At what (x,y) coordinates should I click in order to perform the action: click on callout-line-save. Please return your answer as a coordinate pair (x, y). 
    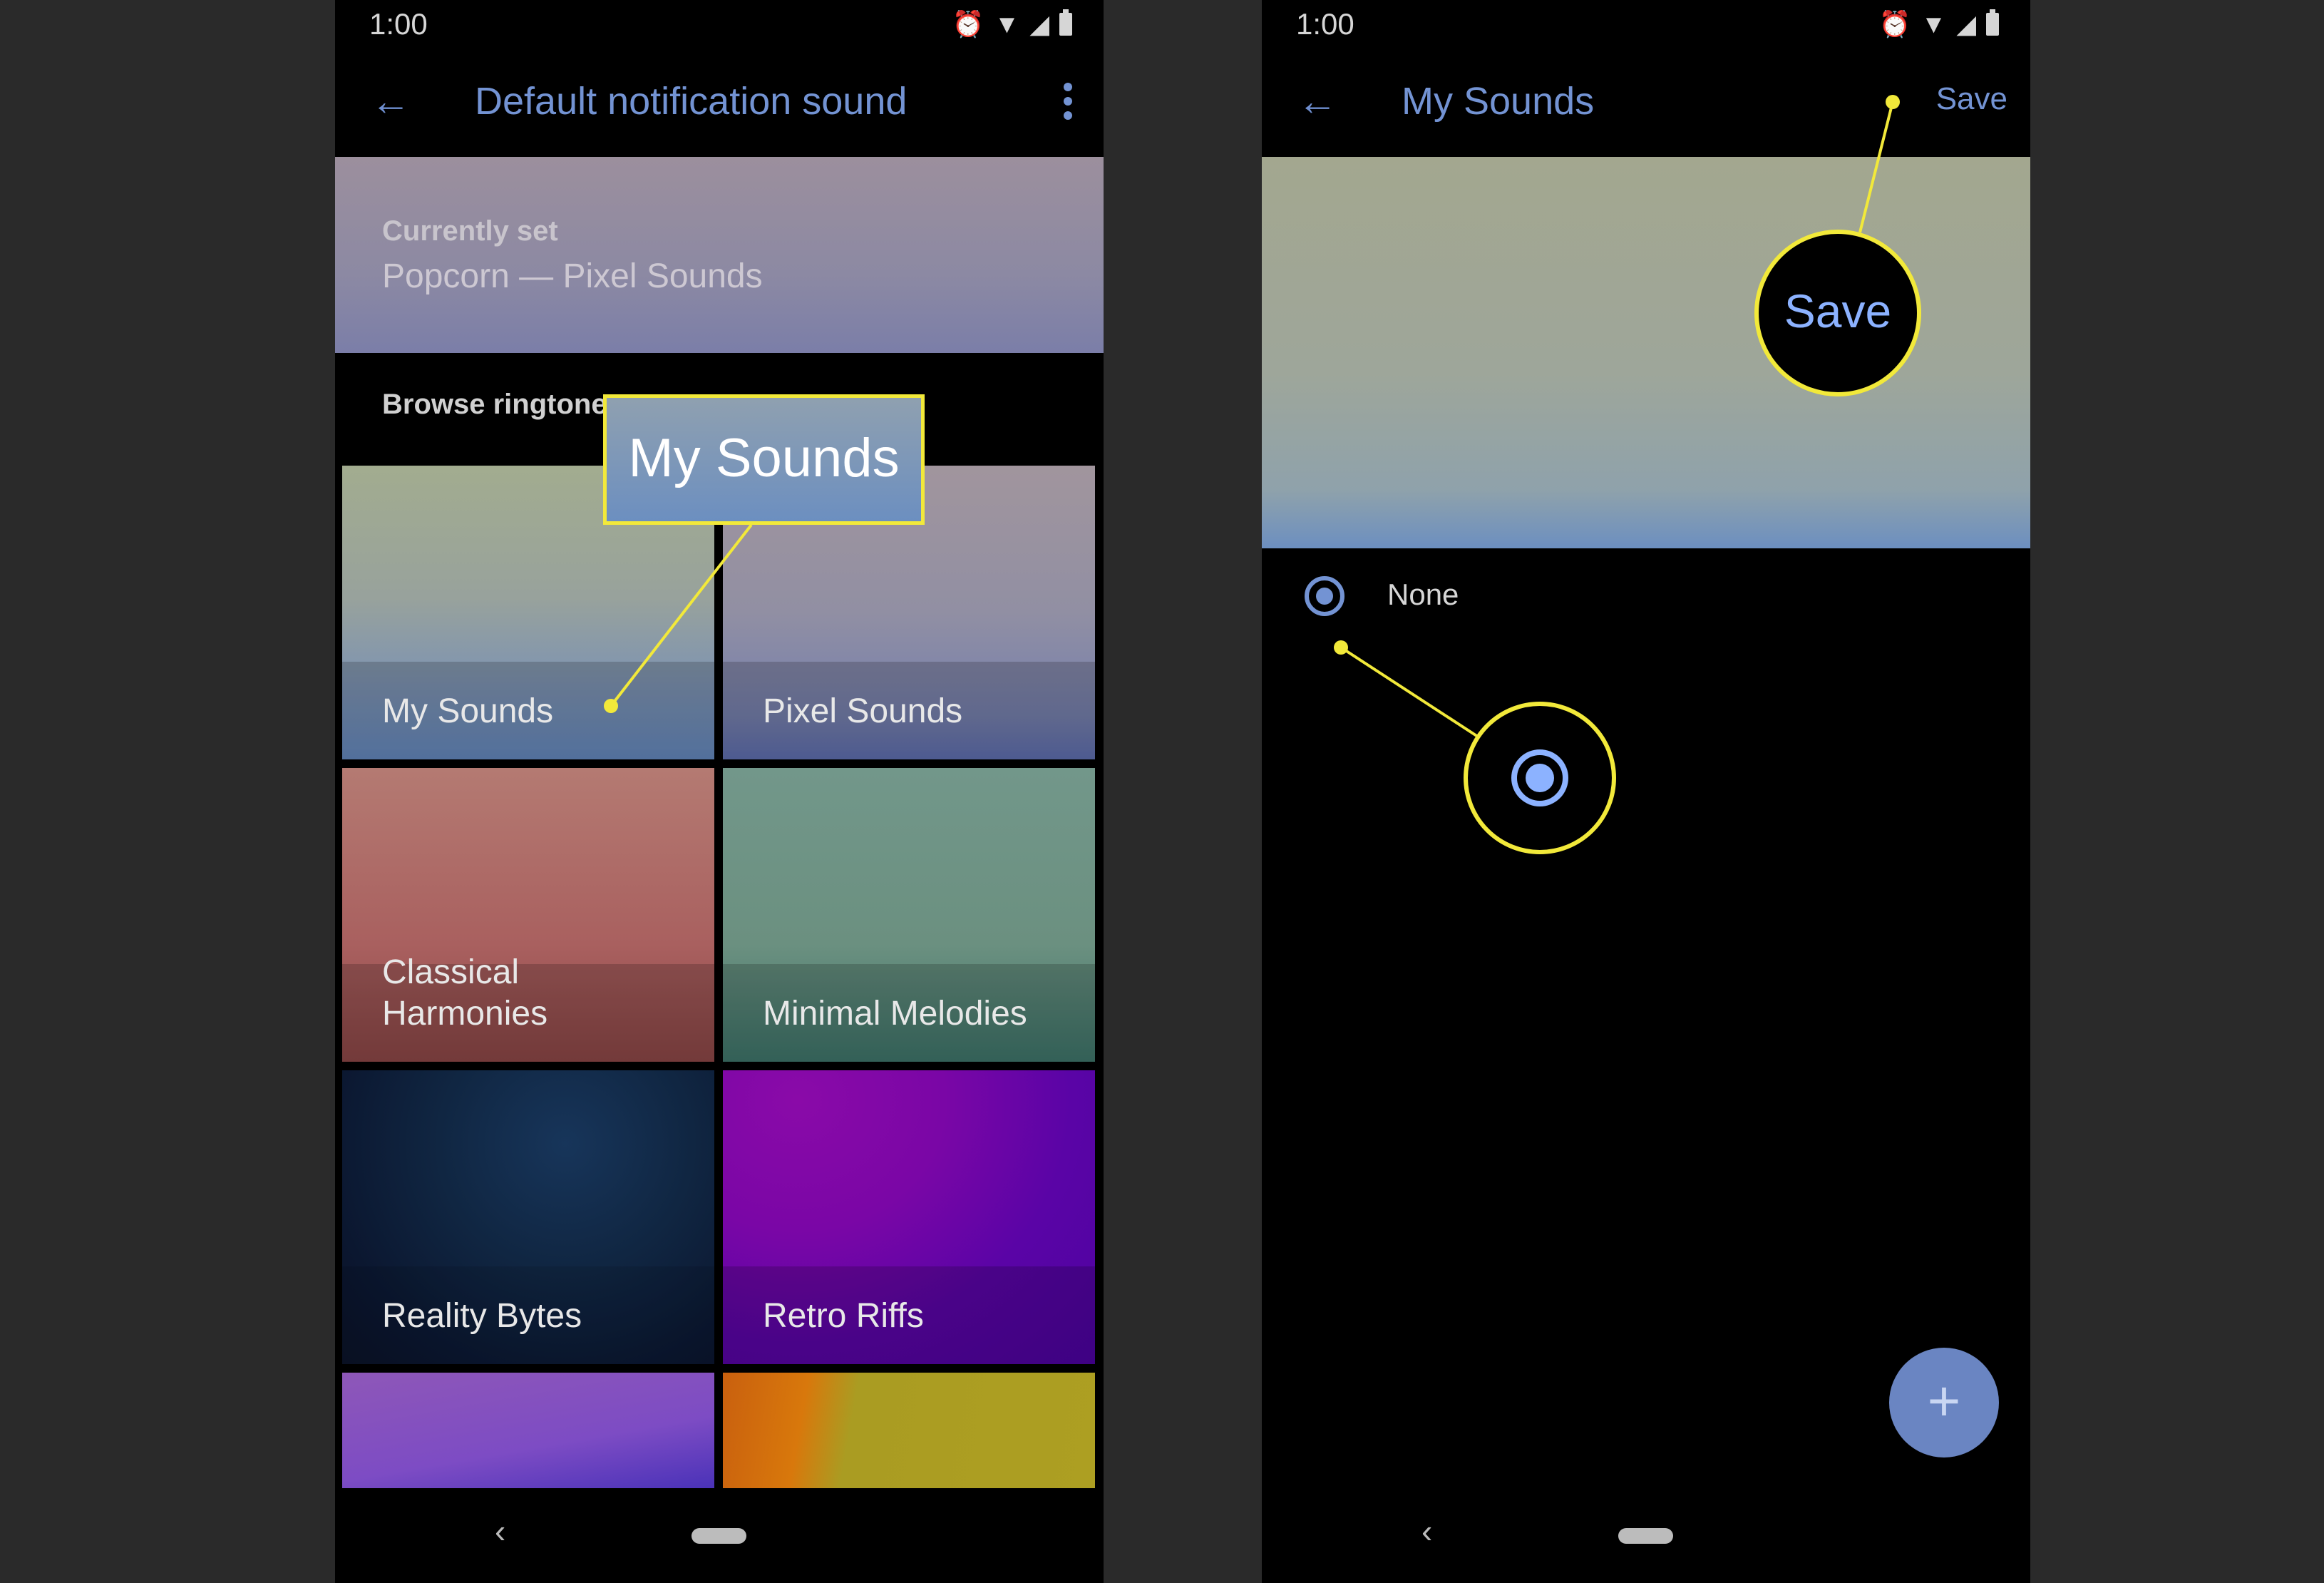
    Looking at the image, I should click on (1876, 167).